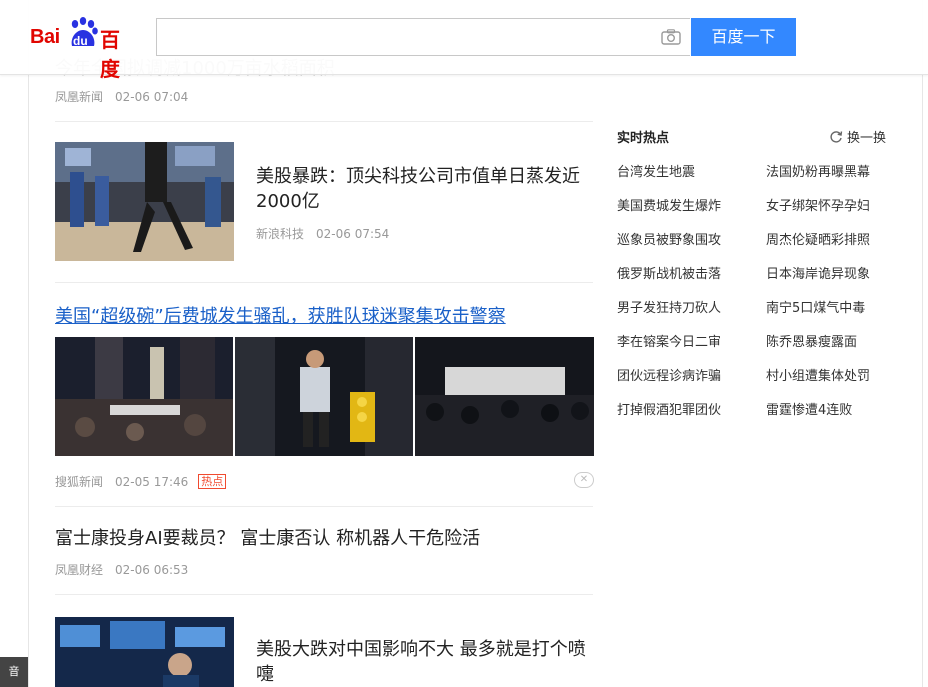 This screenshot has width=928, height=687. I want to click on feed-item-source: 凤凰新闻, so click(79, 97).